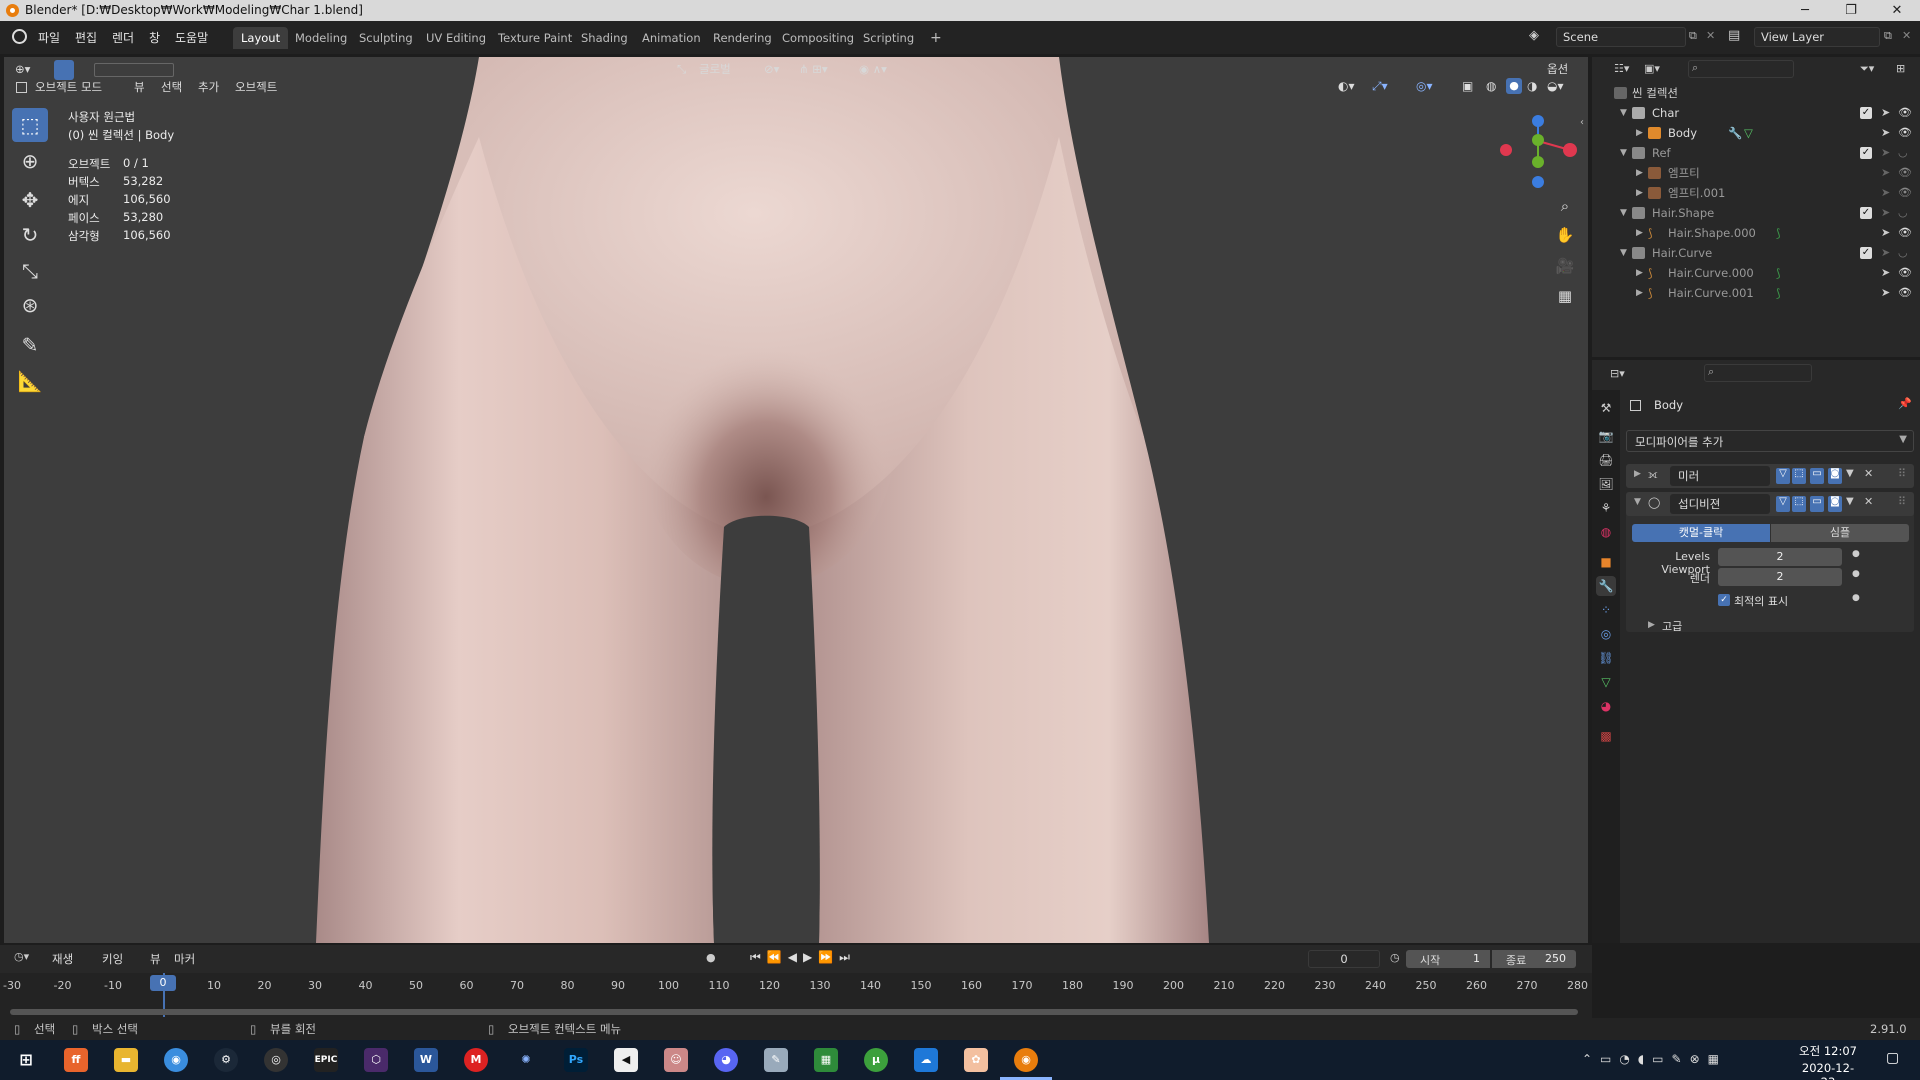  I want to click on output-tab-icon: 🖨, so click(1606, 460).